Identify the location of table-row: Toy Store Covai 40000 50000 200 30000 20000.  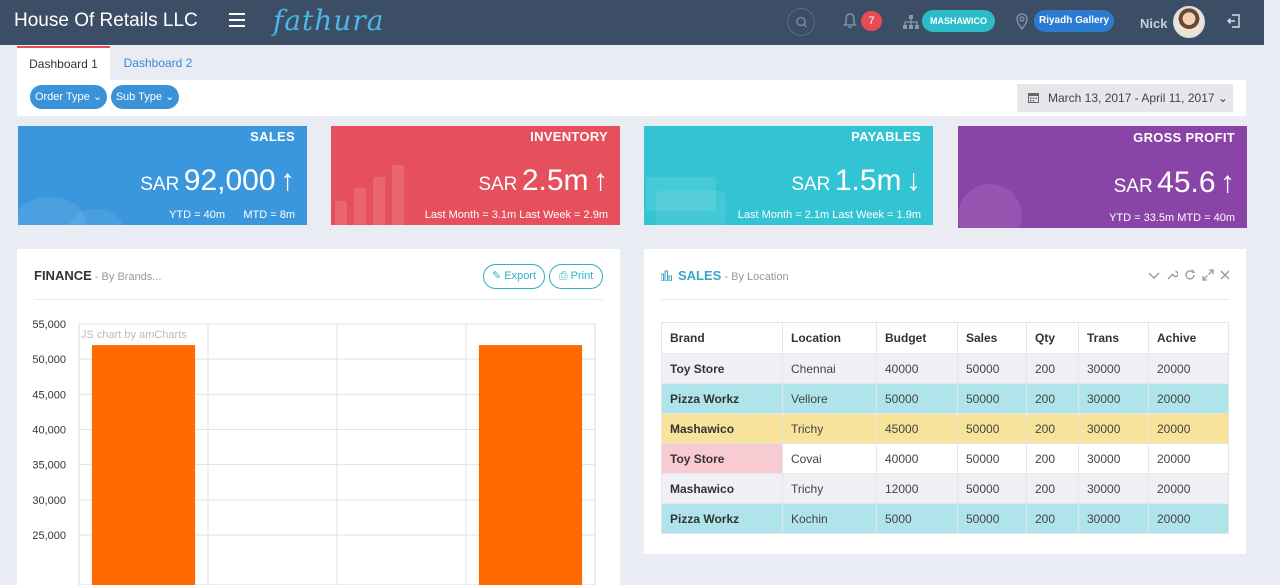
(945, 458).